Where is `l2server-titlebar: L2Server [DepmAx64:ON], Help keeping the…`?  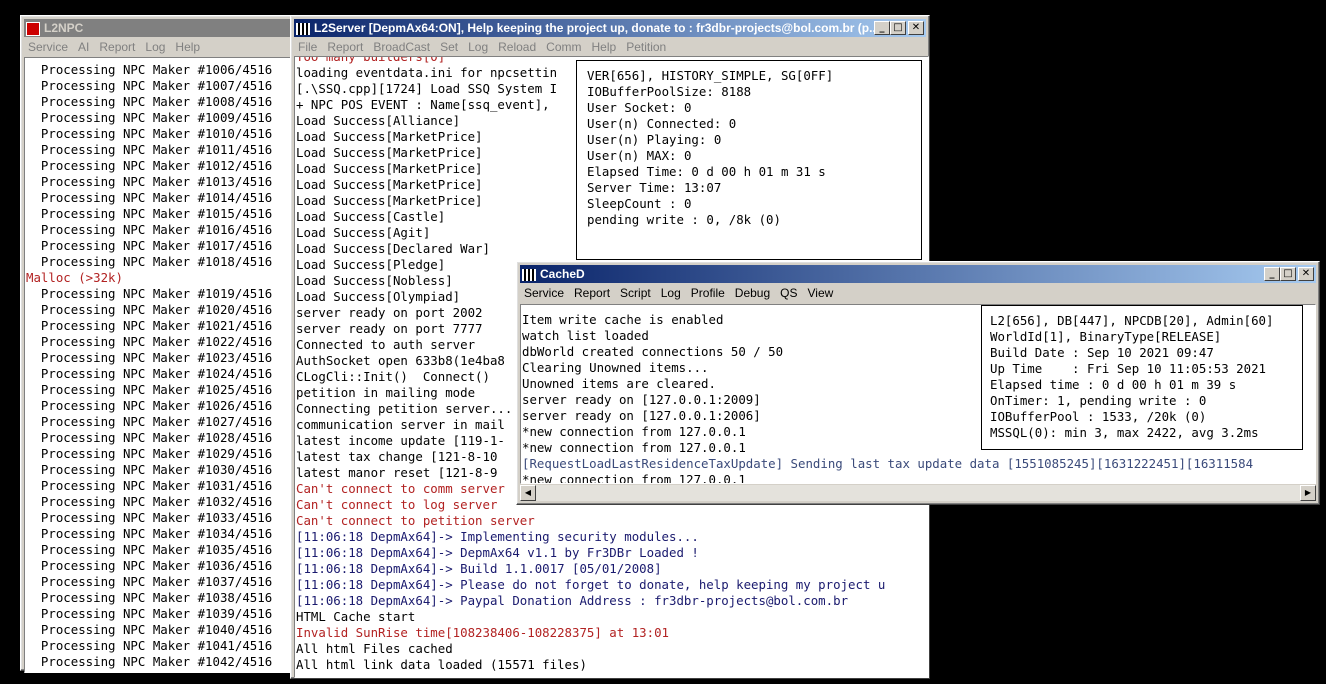 l2server-titlebar: L2Server [DepmAx64:ON], Help keeping the… is located at coordinates (610, 28).